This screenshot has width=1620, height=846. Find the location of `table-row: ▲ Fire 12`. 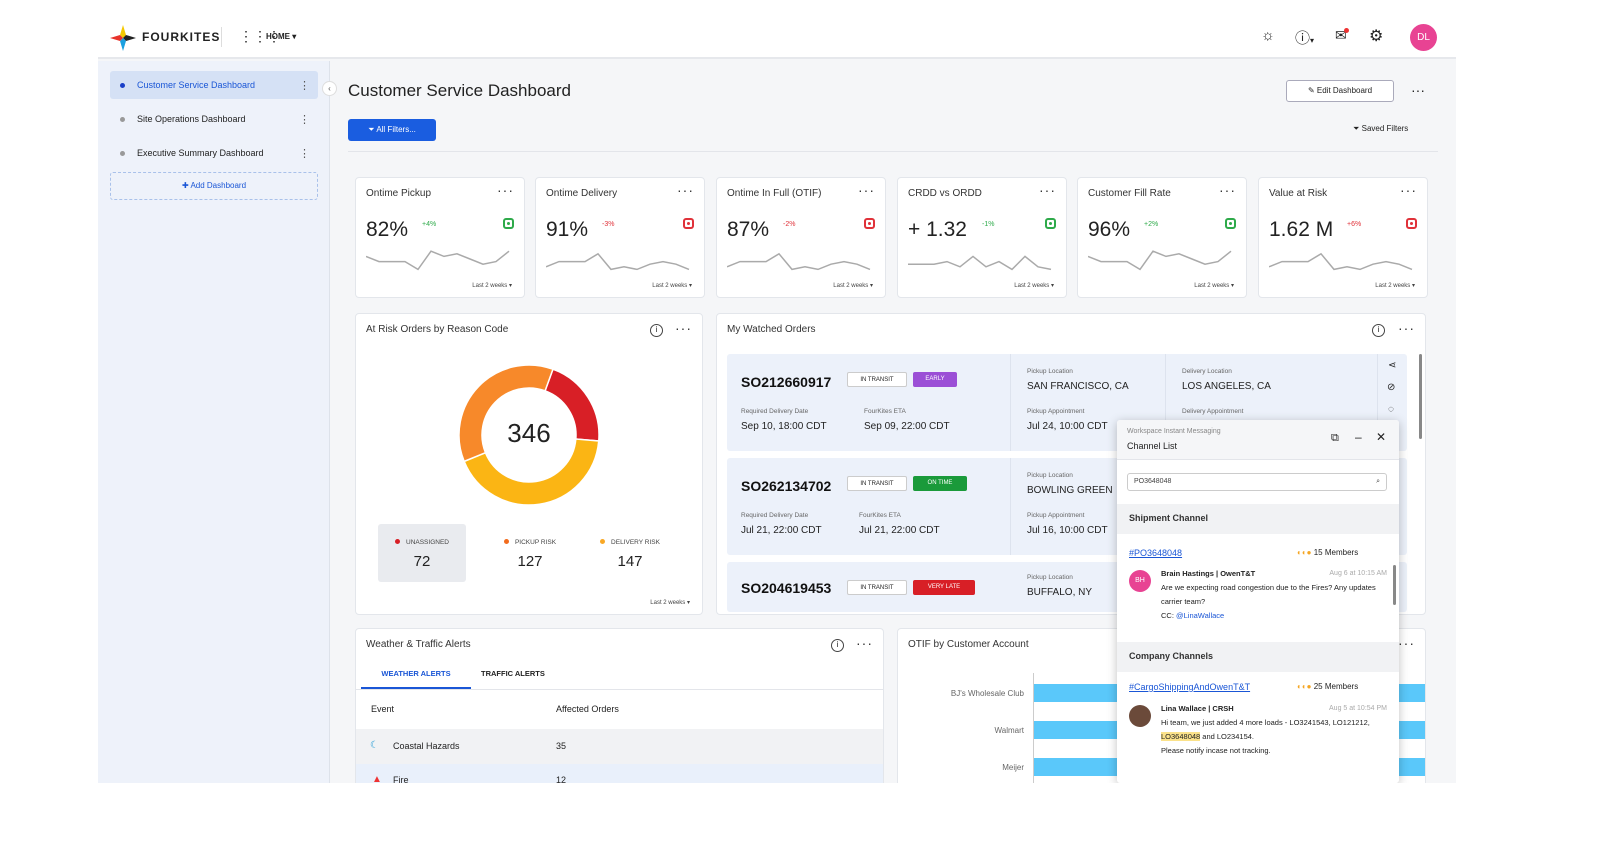

table-row: ▲ Fire 12 is located at coordinates (619, 773).